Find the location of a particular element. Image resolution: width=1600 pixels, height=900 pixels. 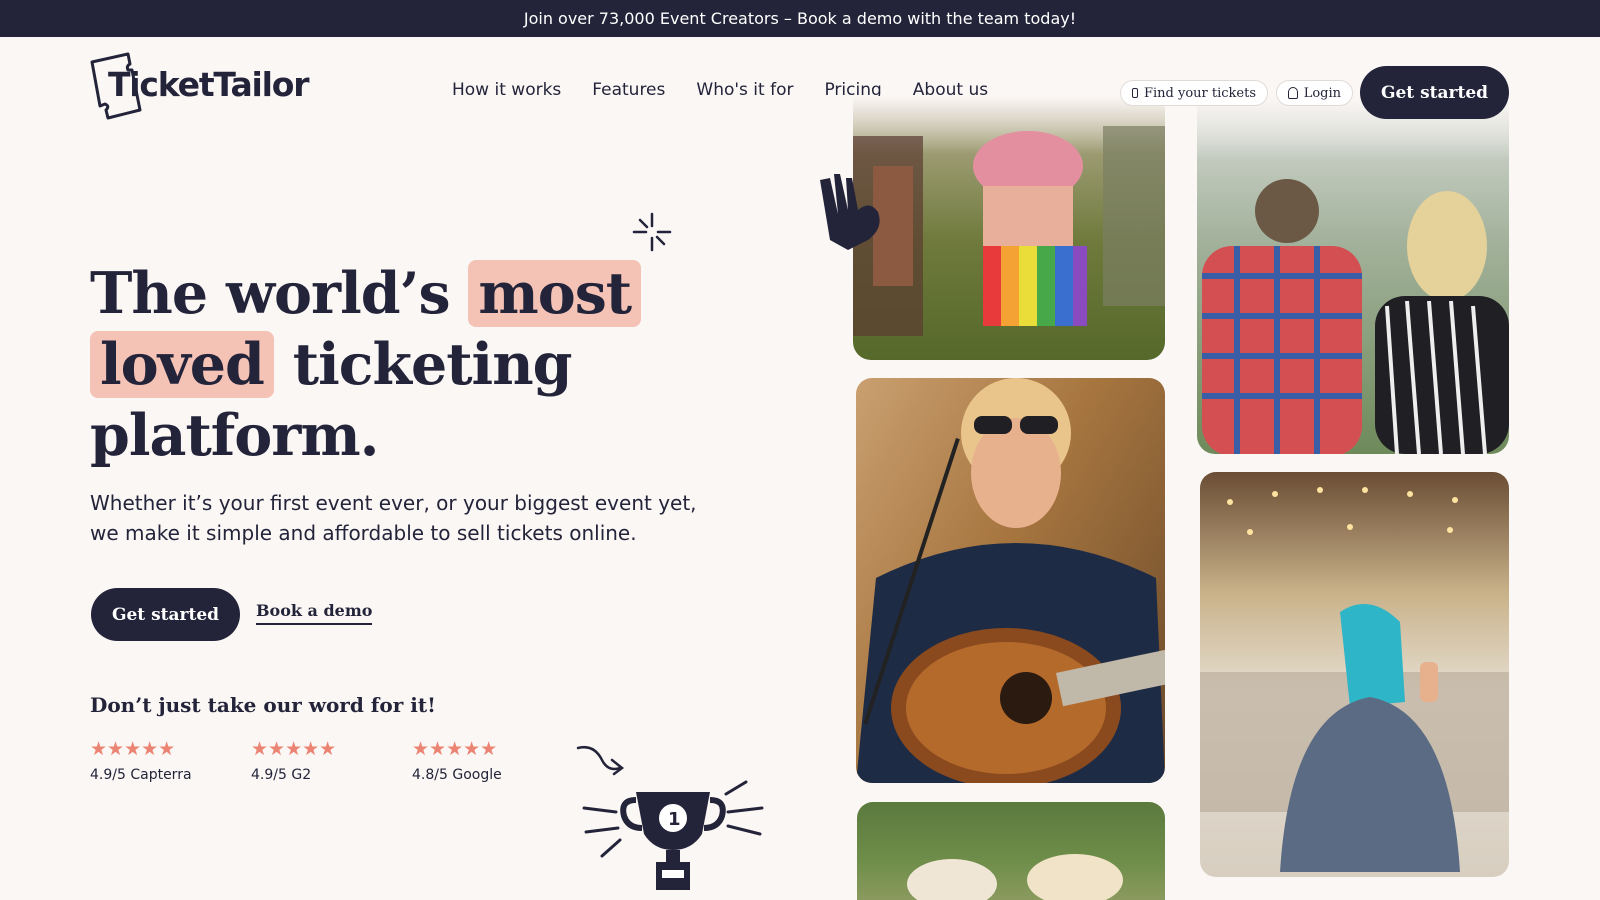

capterra-rating: 4.9/5 Capterra is located at coordinates (141, 775).